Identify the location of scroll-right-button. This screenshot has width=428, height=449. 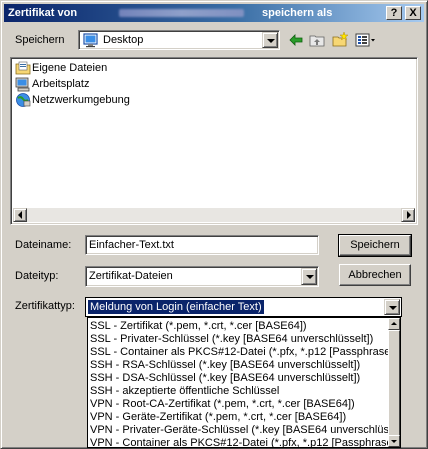
(408, 215).